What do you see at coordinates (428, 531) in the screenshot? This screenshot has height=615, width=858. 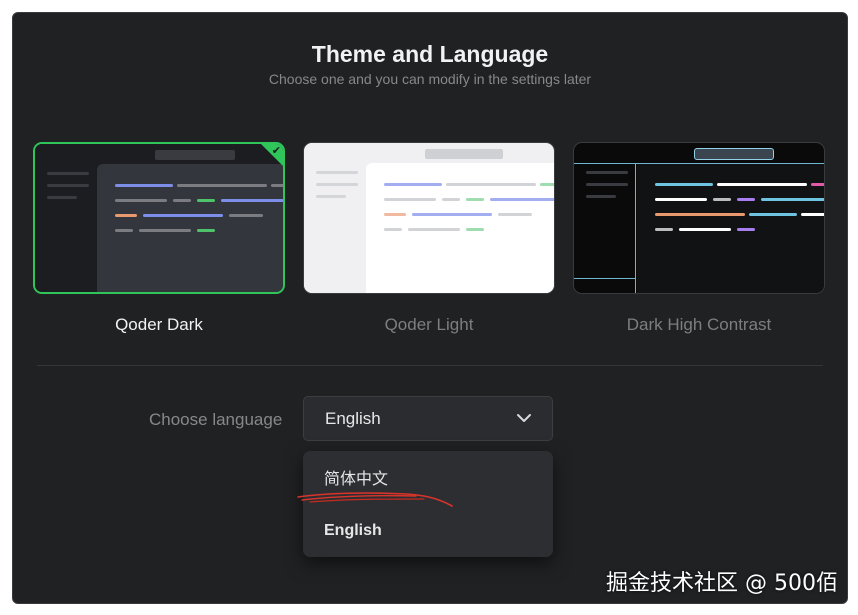 I see `language-option-english: English` at bounding box center [428, 531].